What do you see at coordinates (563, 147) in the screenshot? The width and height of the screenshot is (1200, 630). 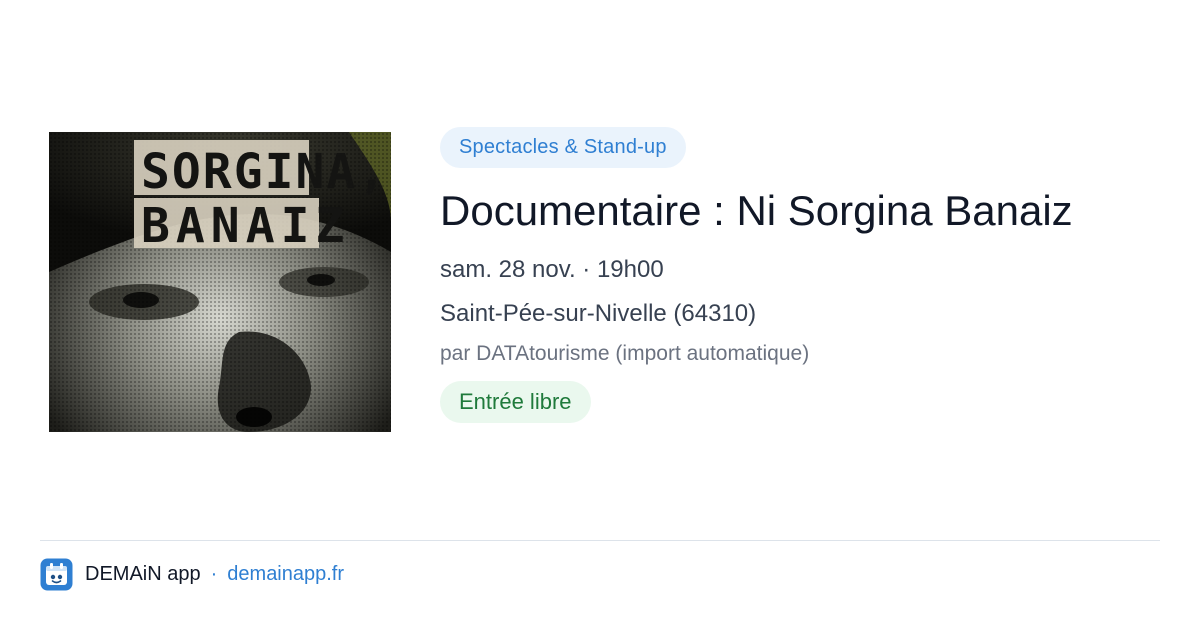 I see `category-badge: Spectacles & Stand-up` at bounding box center [563, 147].